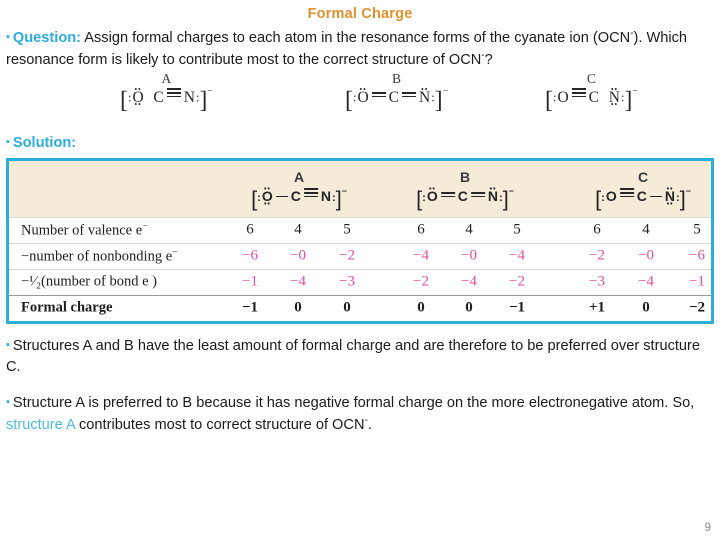 The width and height of the screenshot is (720, 540). I want to click on resonance-form-c-letter: C, so click(591, 79).